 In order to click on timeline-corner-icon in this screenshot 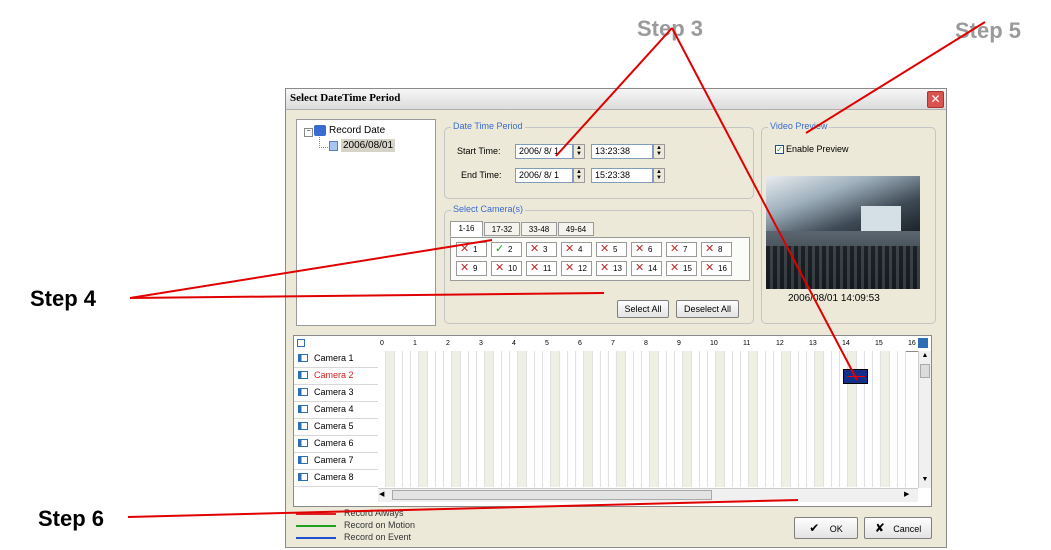, I will do `click(301, 343)`.